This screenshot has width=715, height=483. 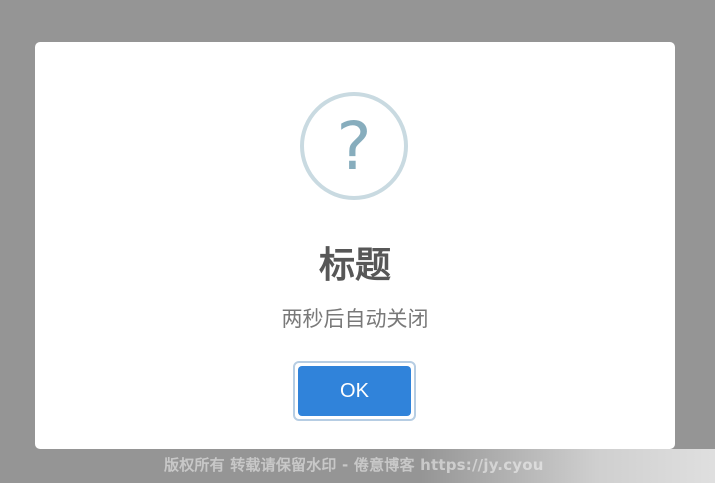 What do you see at coordinates (354, 465) in the screenshot?
I see `watermark-text: 版权所有 转载请保留水印 - 倦意博客 https://jy.cyou` at bounding box center [354, 465].